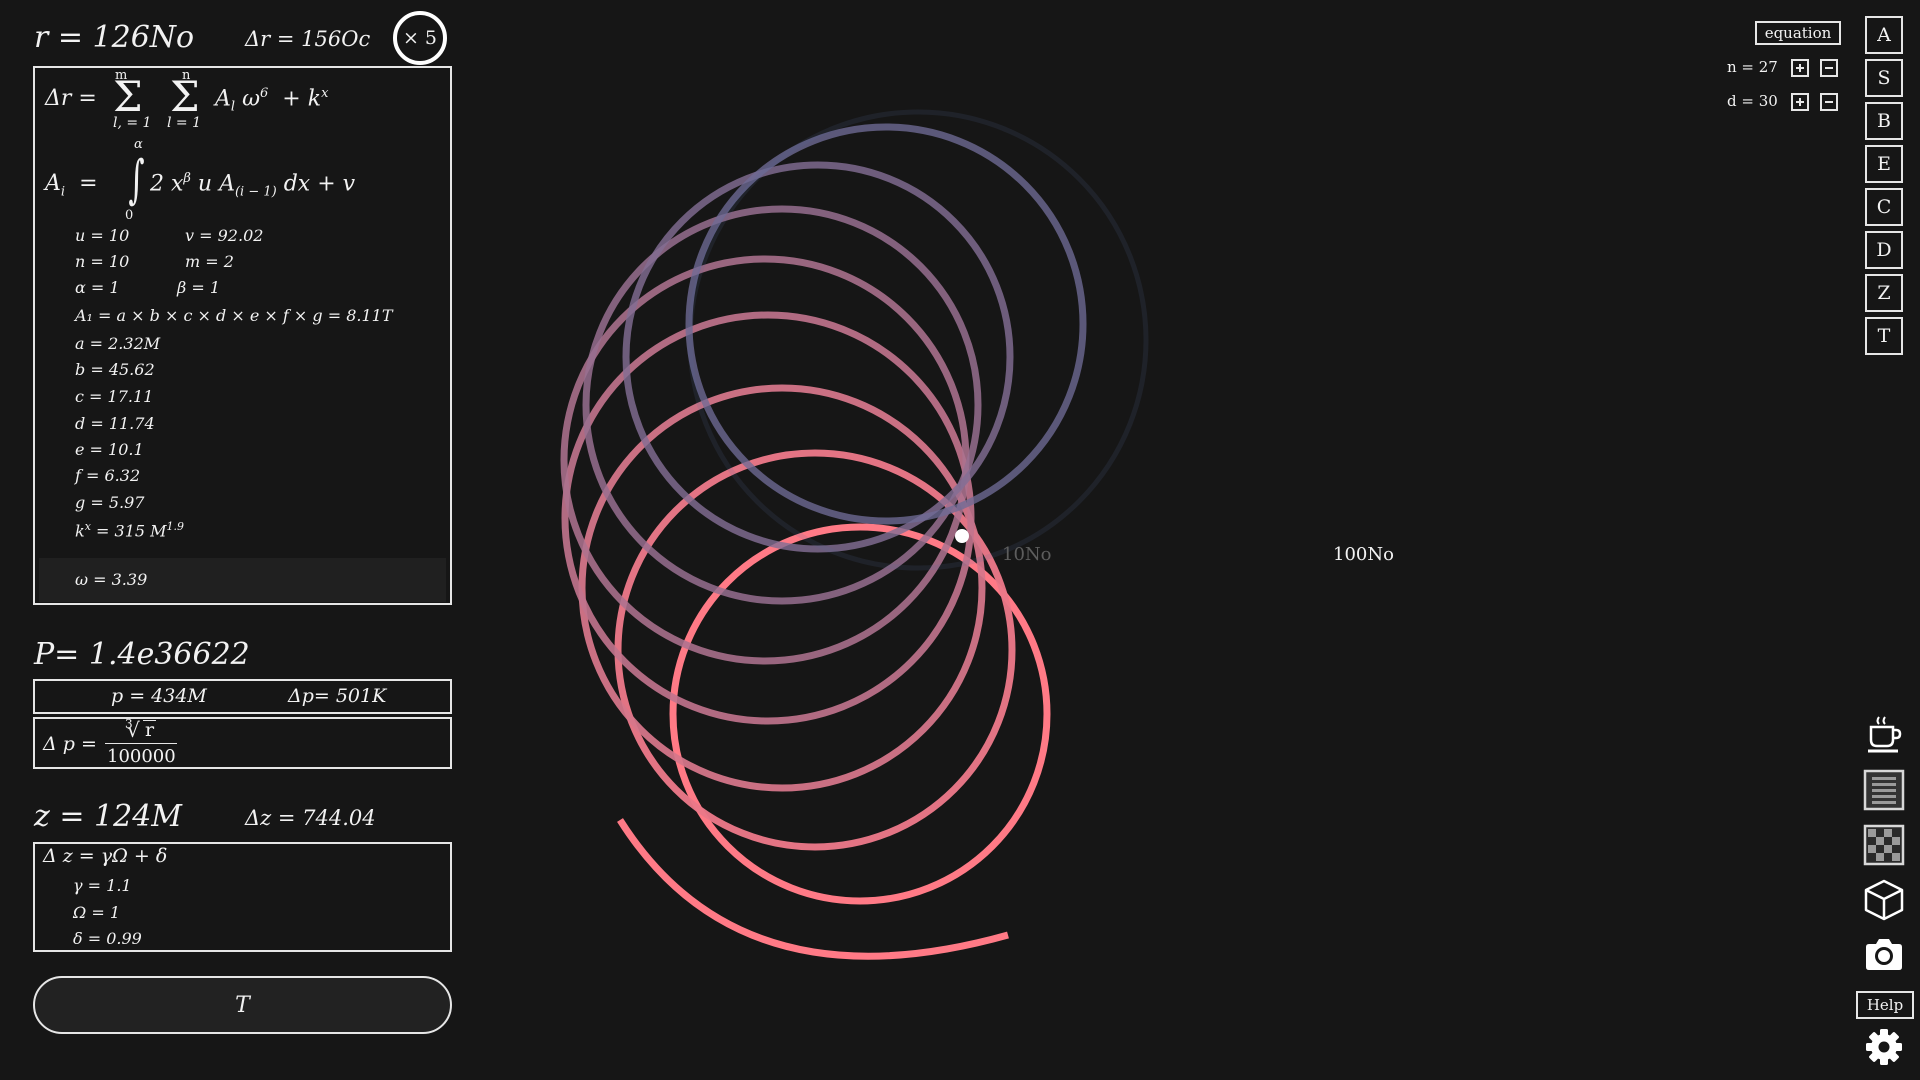  I want to click on d-minus-button, so click(1829, 102).